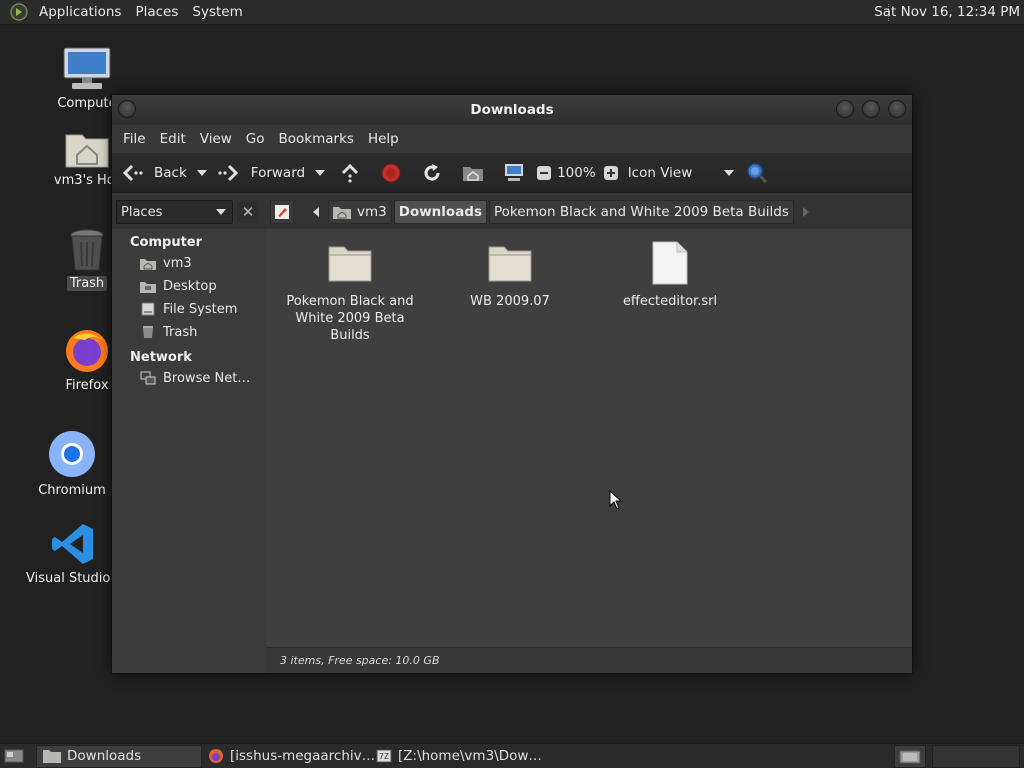 The width and height of the screenshot is (1024, 768). Describe the element at coordinates (576, 172) in the screenshot. I see `zoom-level: 100%` at that location.